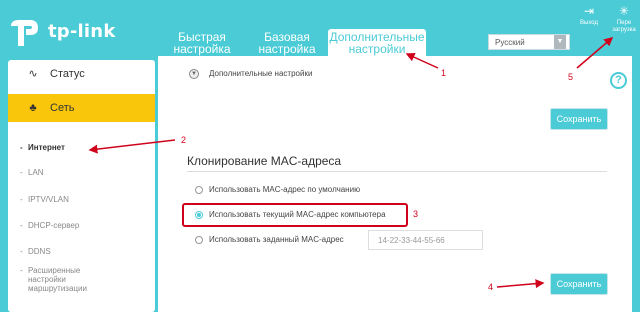  Describe the element at coordinates (416, 214) in the screenshot. I see `annotation-number-3: 3` at that location.